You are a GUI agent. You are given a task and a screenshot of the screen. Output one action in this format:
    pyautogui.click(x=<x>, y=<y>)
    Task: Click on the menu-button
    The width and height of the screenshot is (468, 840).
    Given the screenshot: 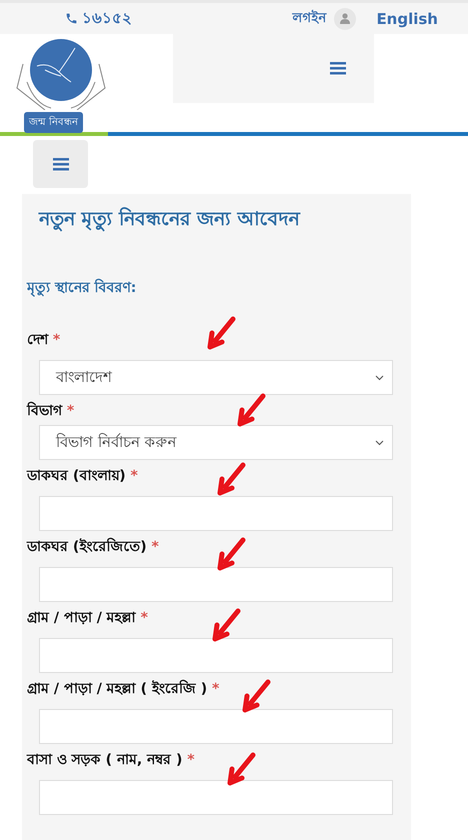 What is the action you would take?
    pyautogui.click(x=60, y=164)
    